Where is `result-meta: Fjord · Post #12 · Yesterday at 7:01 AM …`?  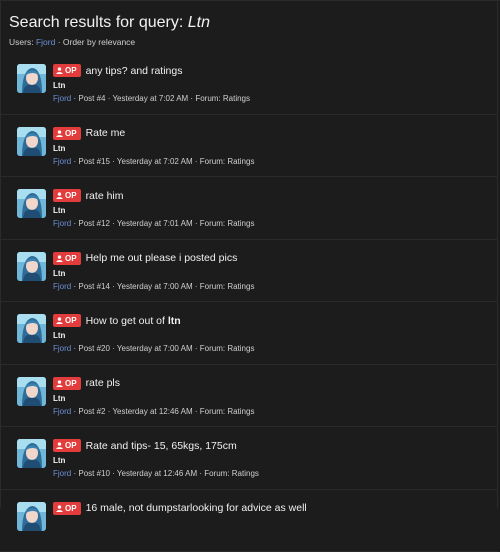 result-meta: Fjord · Post #12 · Yesterday at 7:01 AM … is located at coordinates (153, 223).